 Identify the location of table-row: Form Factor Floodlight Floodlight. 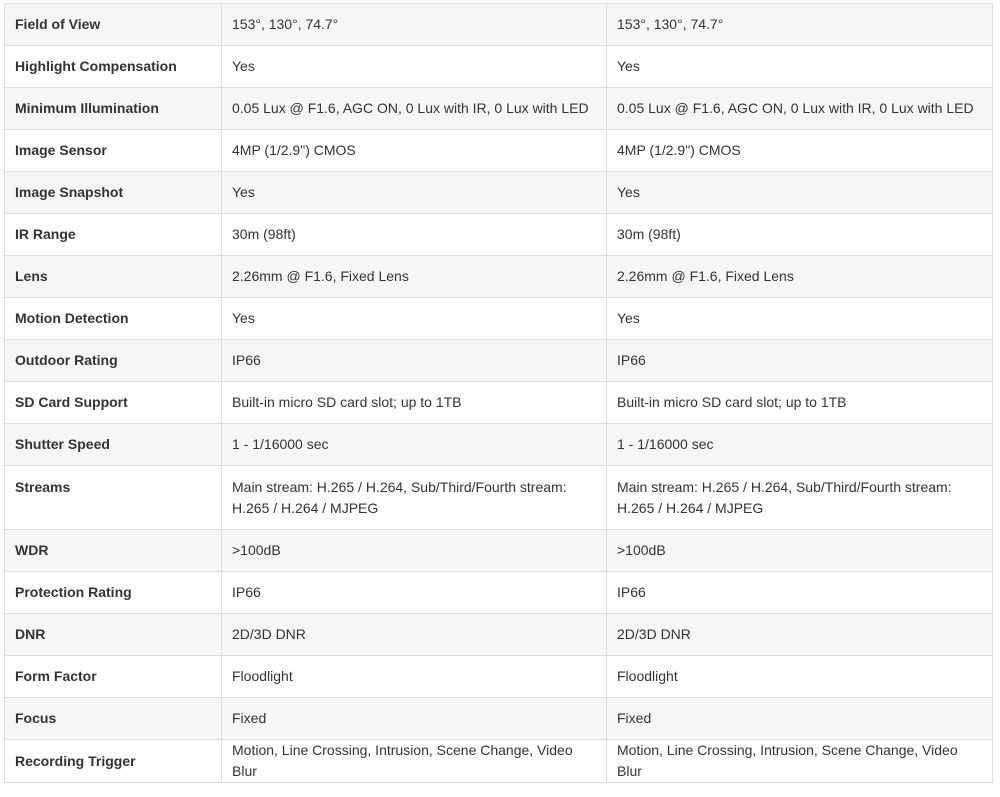
(498, 676).